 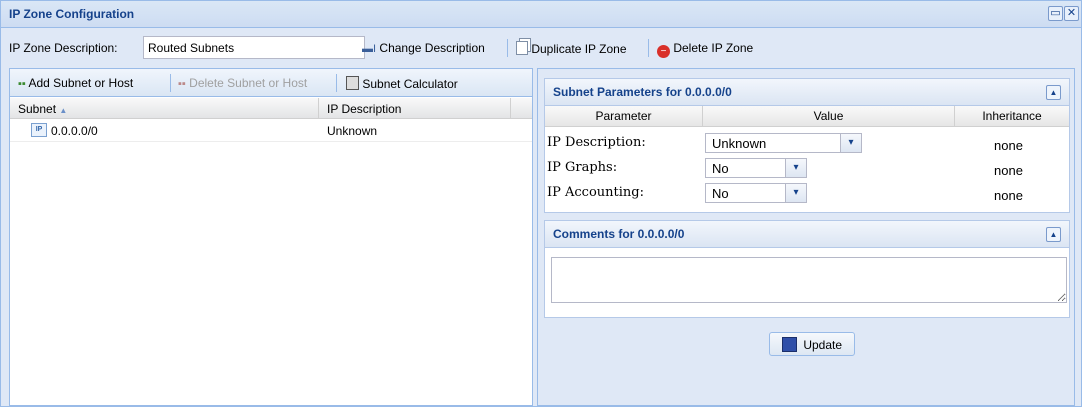 I want to click on delete-subnet-button: ▪▪ Delete Subnet or Host, so click(x=242, y=83).